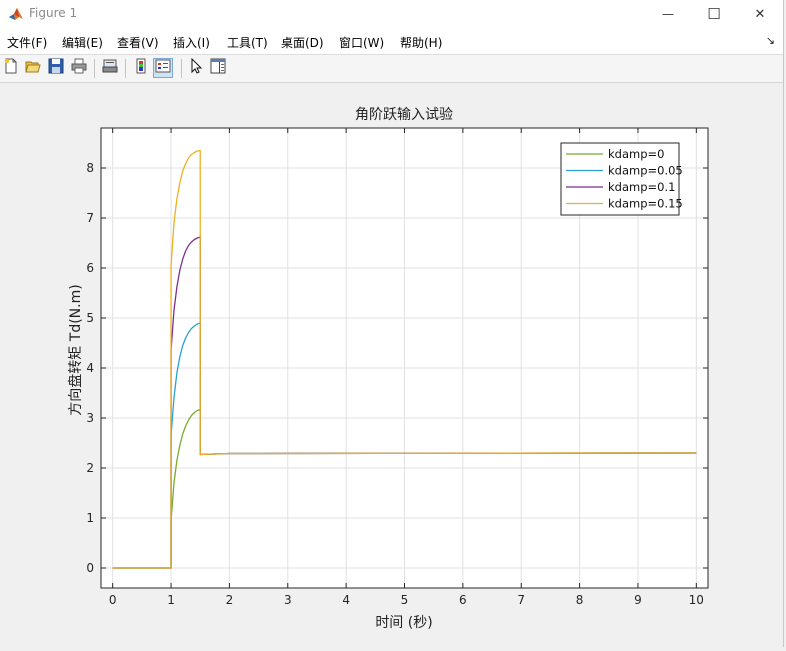 The width and height of the screenshot is (786, 651). Describe the element at coordinates (391, 14) in the screenshot. I see `title-bar: Figure 1 — ☐ ✕` at that location.